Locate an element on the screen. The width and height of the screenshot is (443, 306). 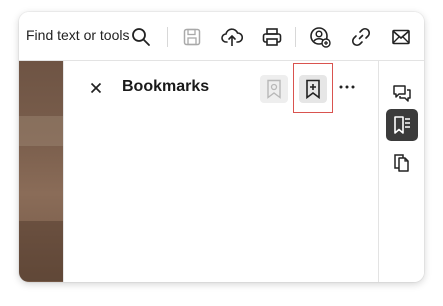
find-text-or-tools-label: Find text or tools is located at coordinates (78, 35).